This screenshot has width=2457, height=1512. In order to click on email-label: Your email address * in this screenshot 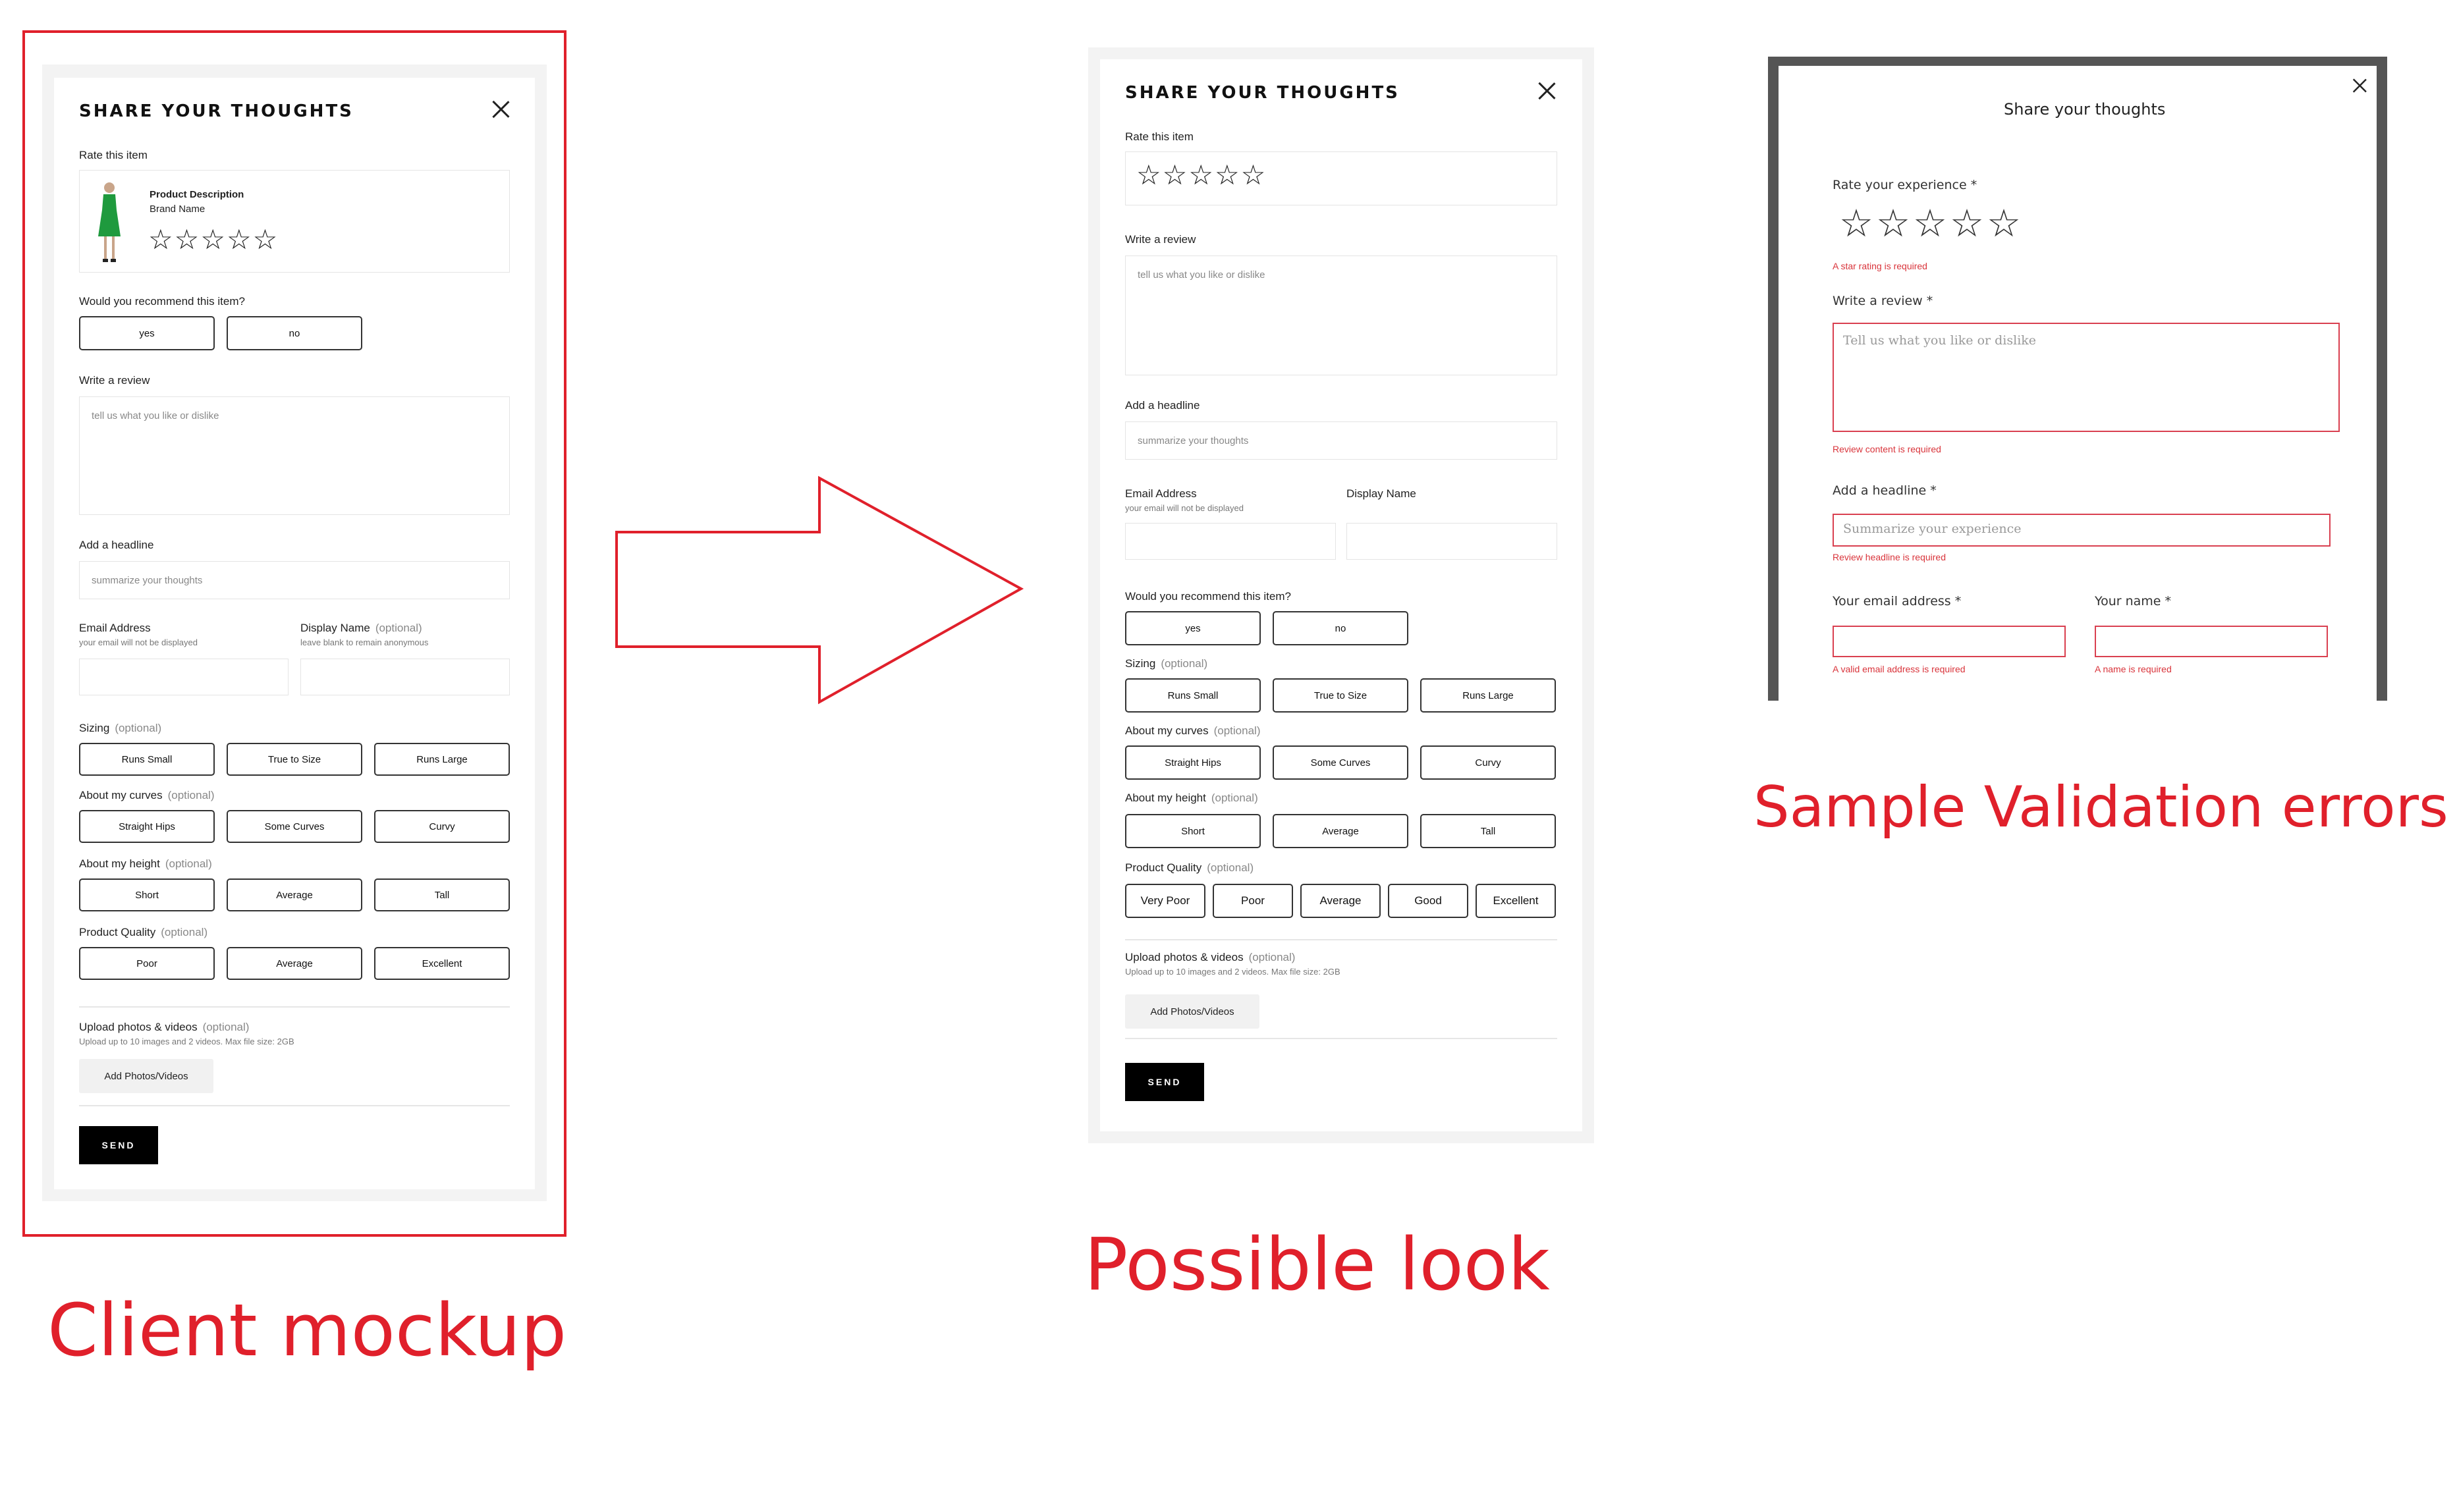, I will do `click(1897, 601)`.